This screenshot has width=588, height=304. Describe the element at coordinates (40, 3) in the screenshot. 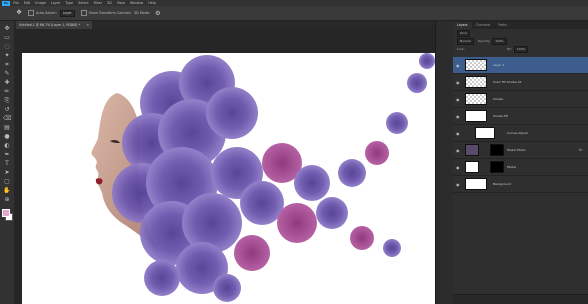

I see `menu-image: Image` at that location.